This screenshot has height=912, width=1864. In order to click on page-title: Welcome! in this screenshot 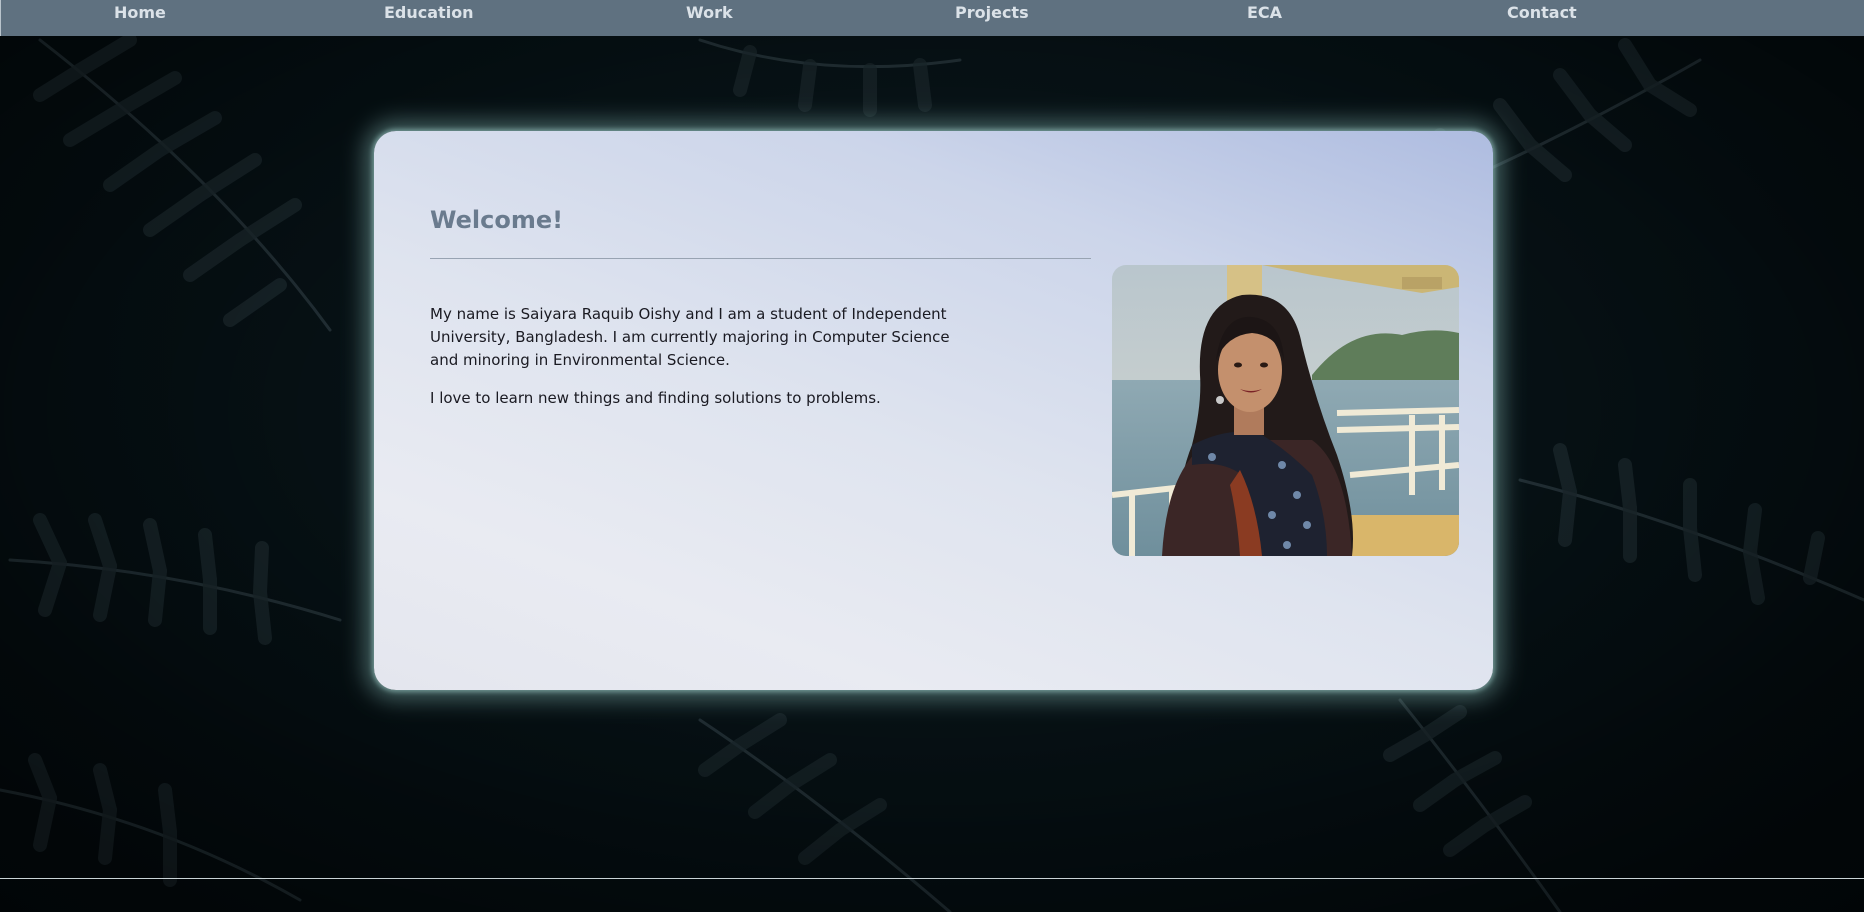, I will do `click(497, 220)`.